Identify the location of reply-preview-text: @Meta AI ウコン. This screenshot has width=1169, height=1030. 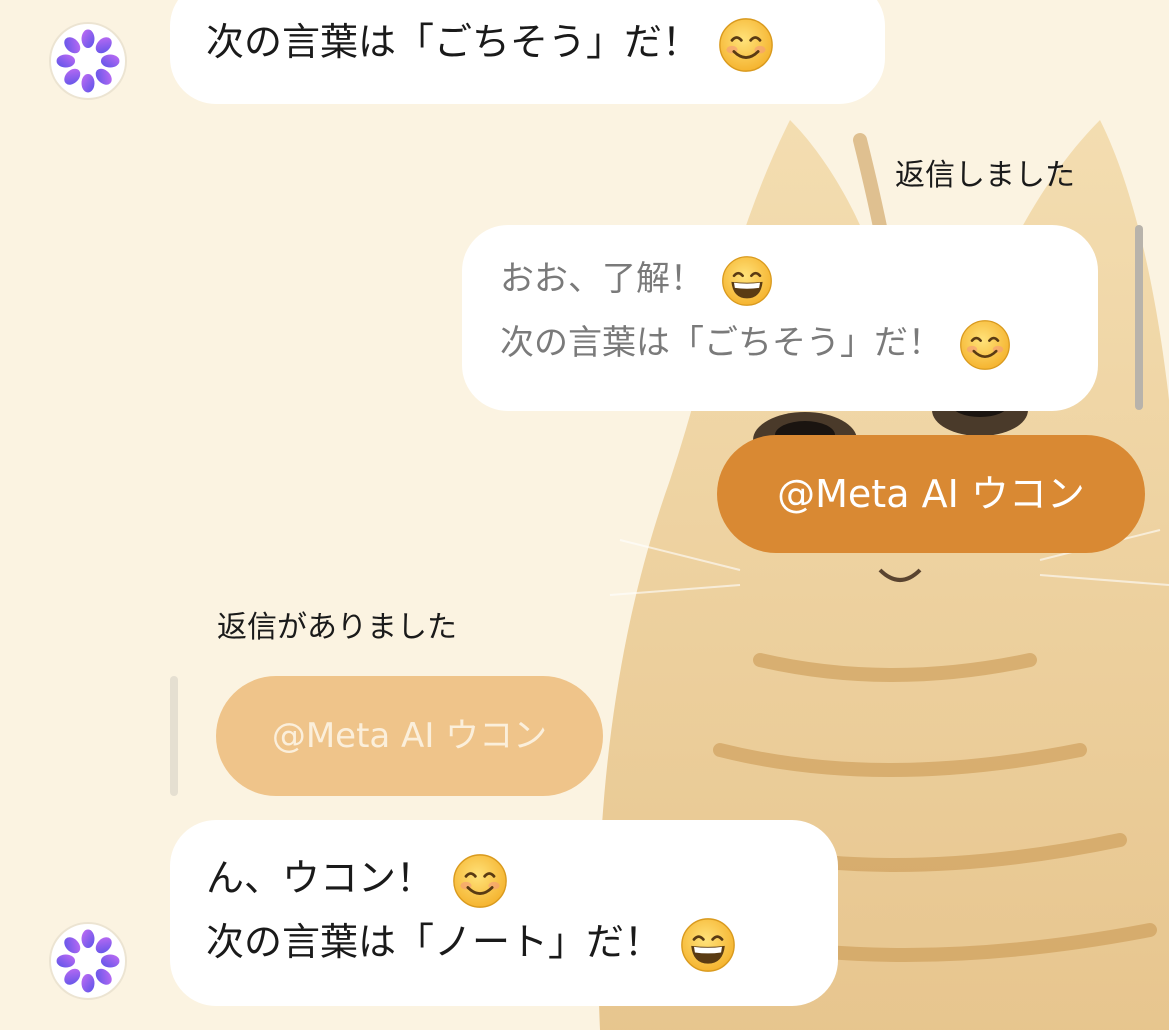
(409, 736).